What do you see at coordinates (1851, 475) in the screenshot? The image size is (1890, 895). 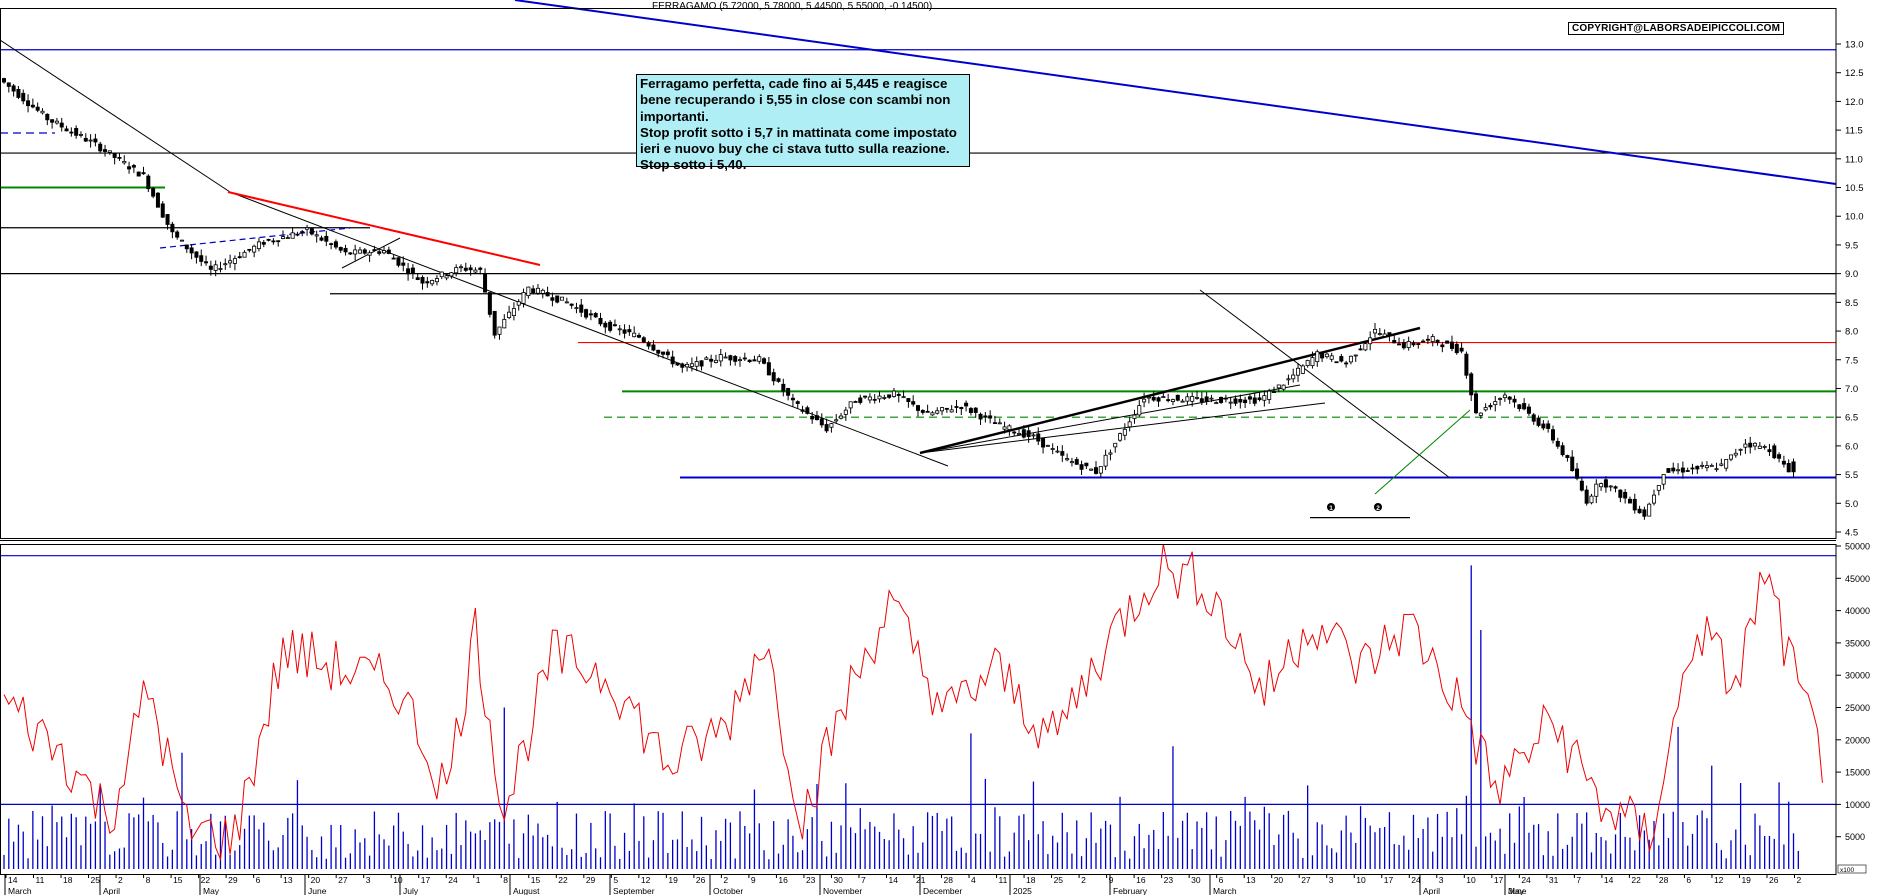 I see `price-tick-label: 5.5` at bounding box center [1851, 475].